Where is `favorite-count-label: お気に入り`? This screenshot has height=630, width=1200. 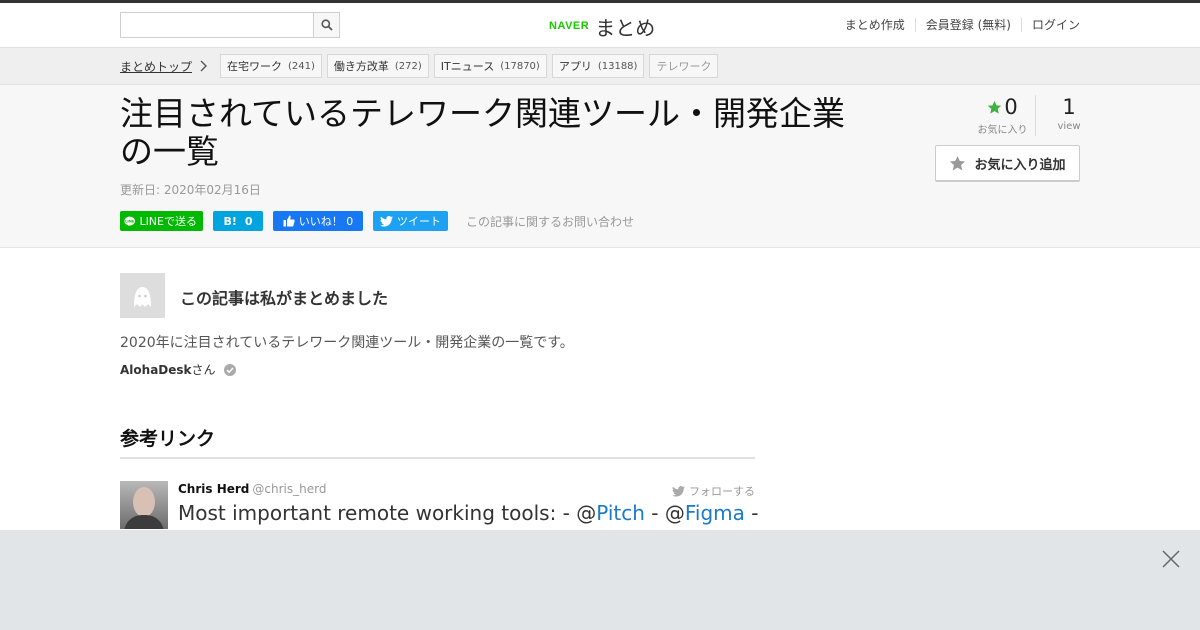
favorite-count-label: お気に入り is located at coordinates (1002, 130).